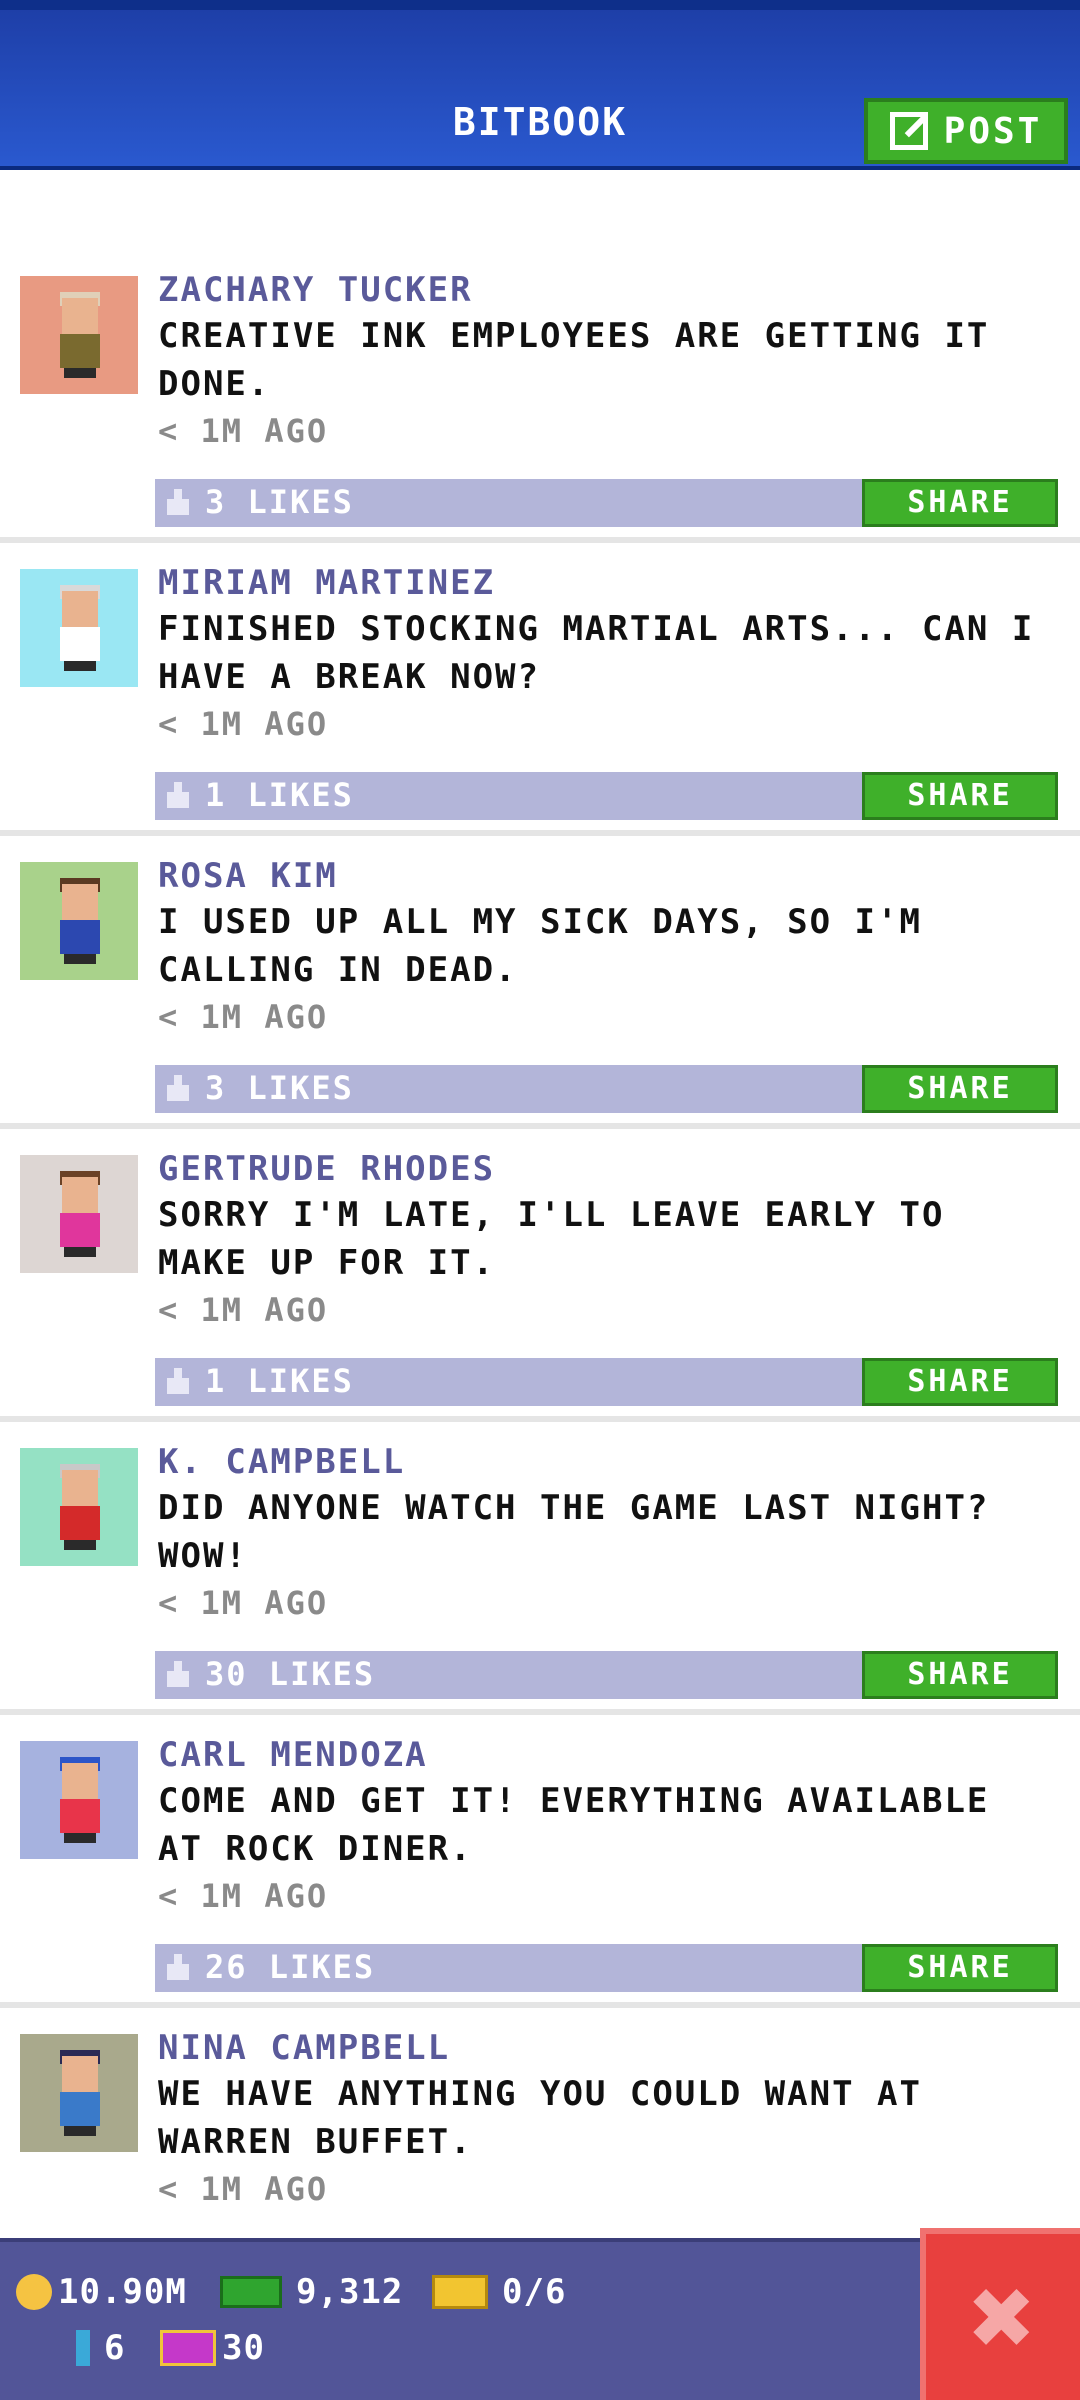  Describe the element at coordinates (248, 876) in the screenshot. I see `post-author: ROSA KIM` at that location.